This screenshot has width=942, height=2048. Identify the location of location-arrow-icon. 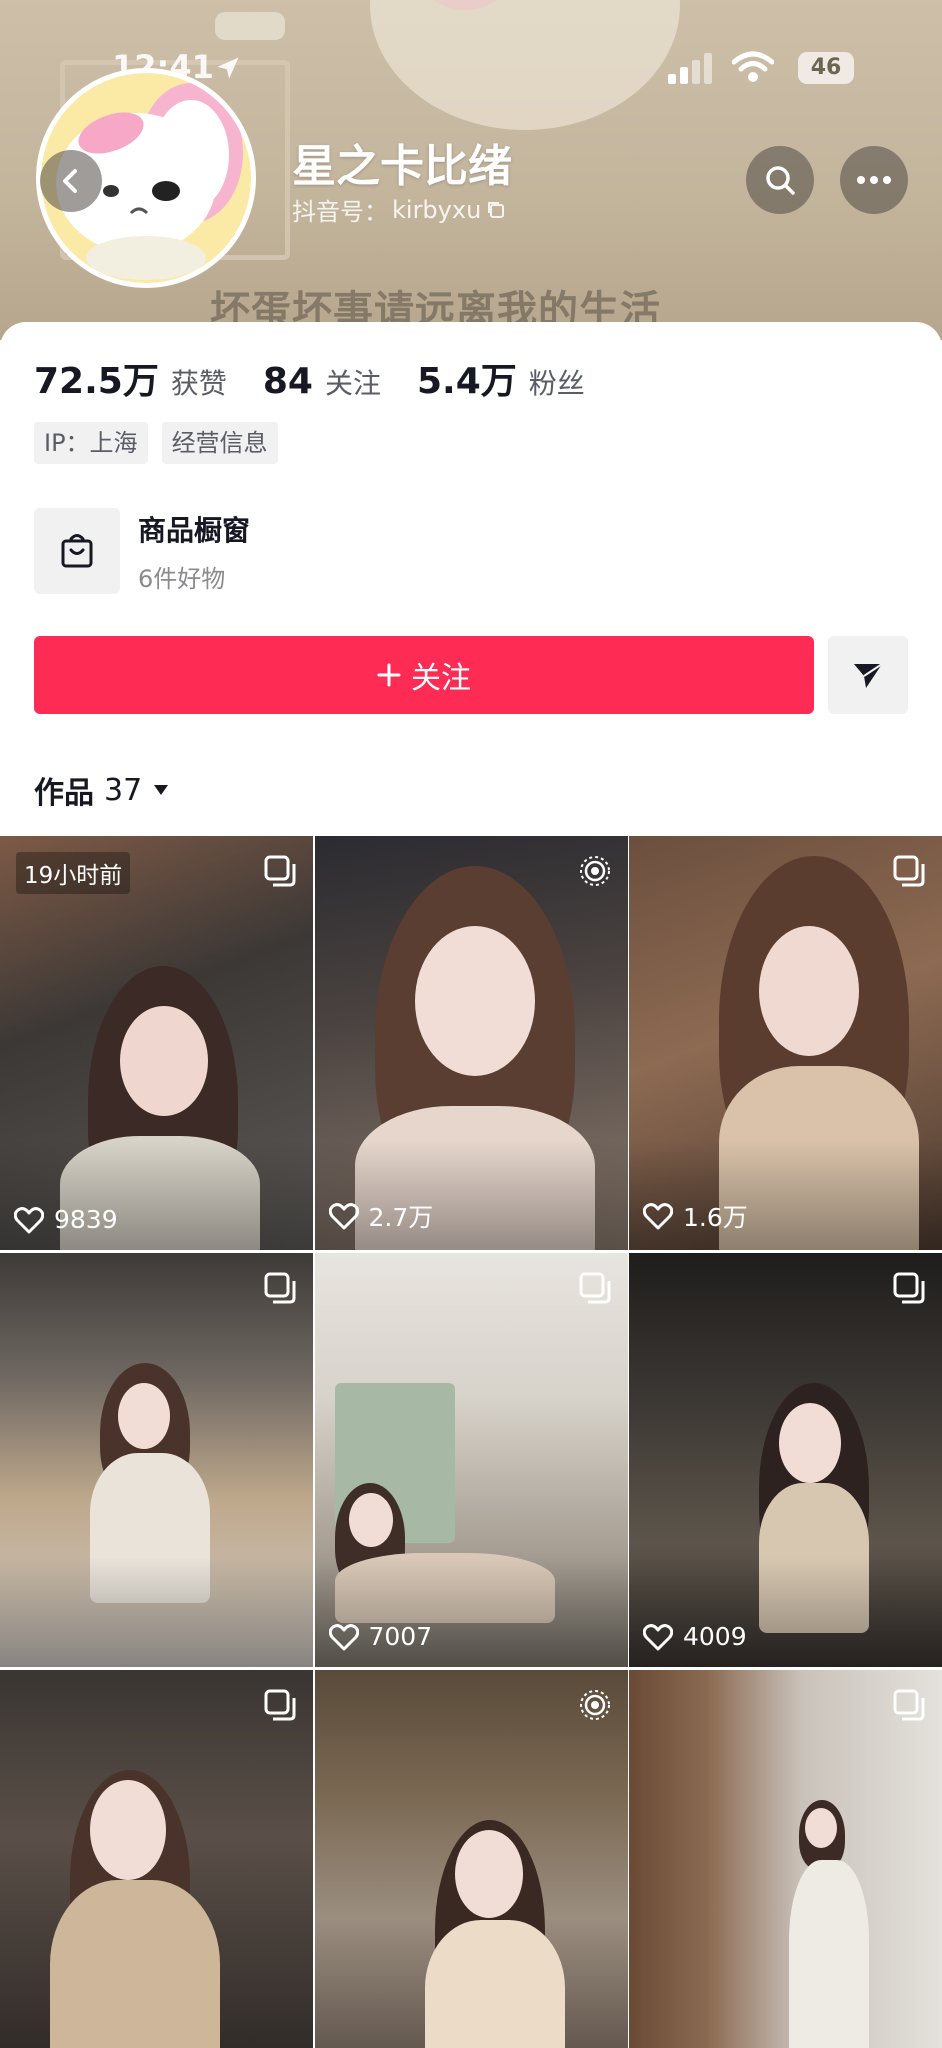
(228, 68).